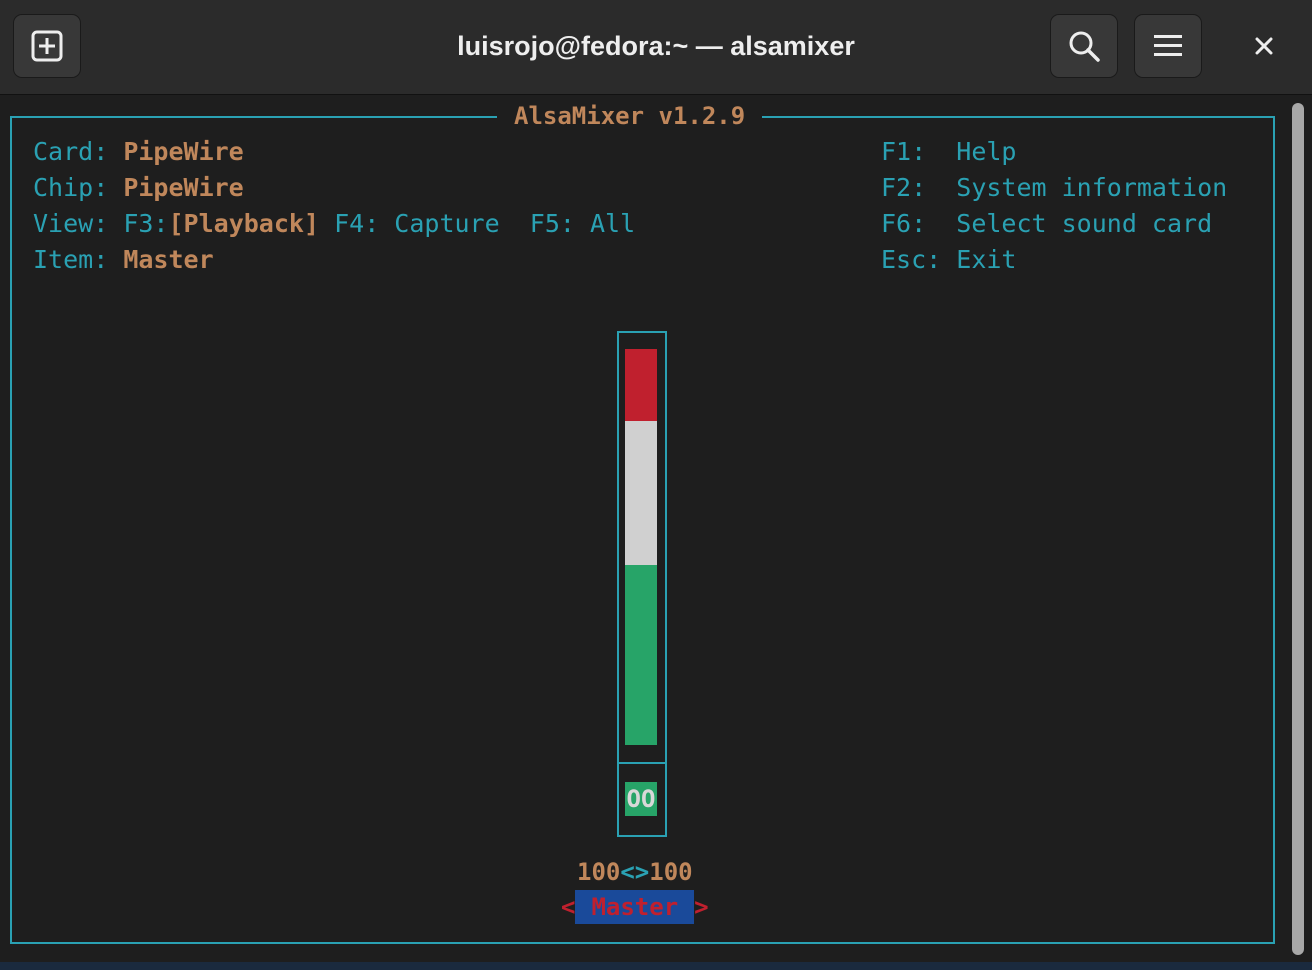 This screenshot has height=970, width=1312. What do you see at coordinates (168, 259) in the screenshot?
I see `item-value: Master` at bounding box center [168, 259].